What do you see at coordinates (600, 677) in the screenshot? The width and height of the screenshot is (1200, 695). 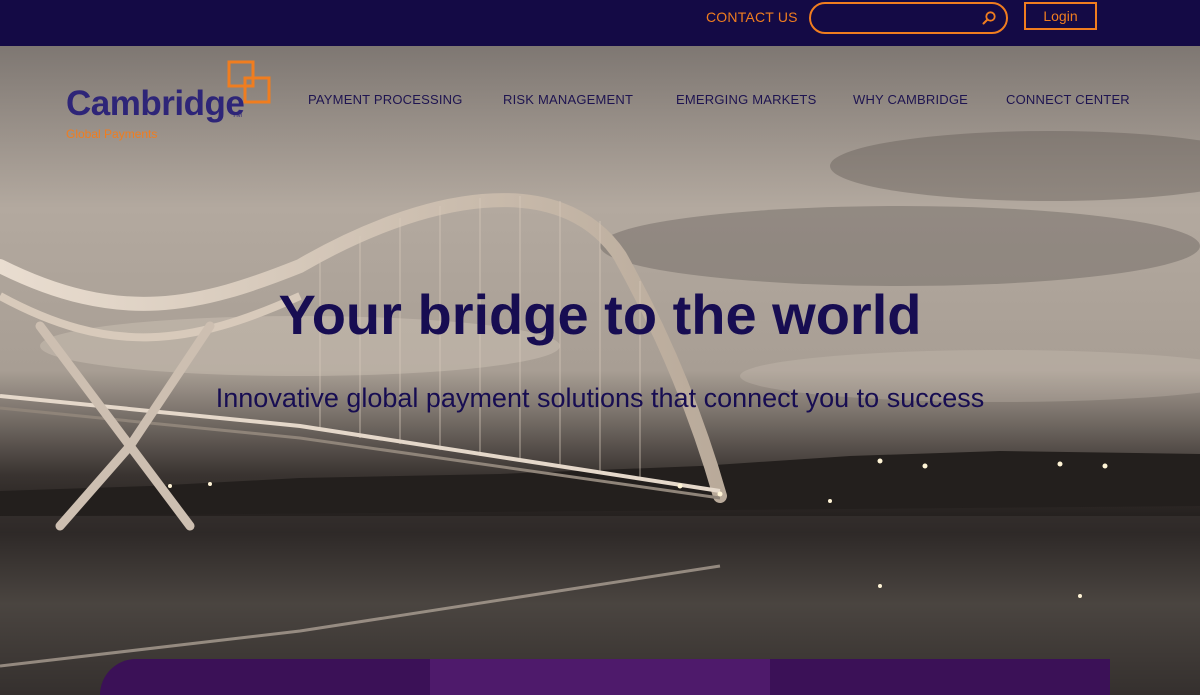 I see `feature-panel-center` at bounding box center [600, 677].